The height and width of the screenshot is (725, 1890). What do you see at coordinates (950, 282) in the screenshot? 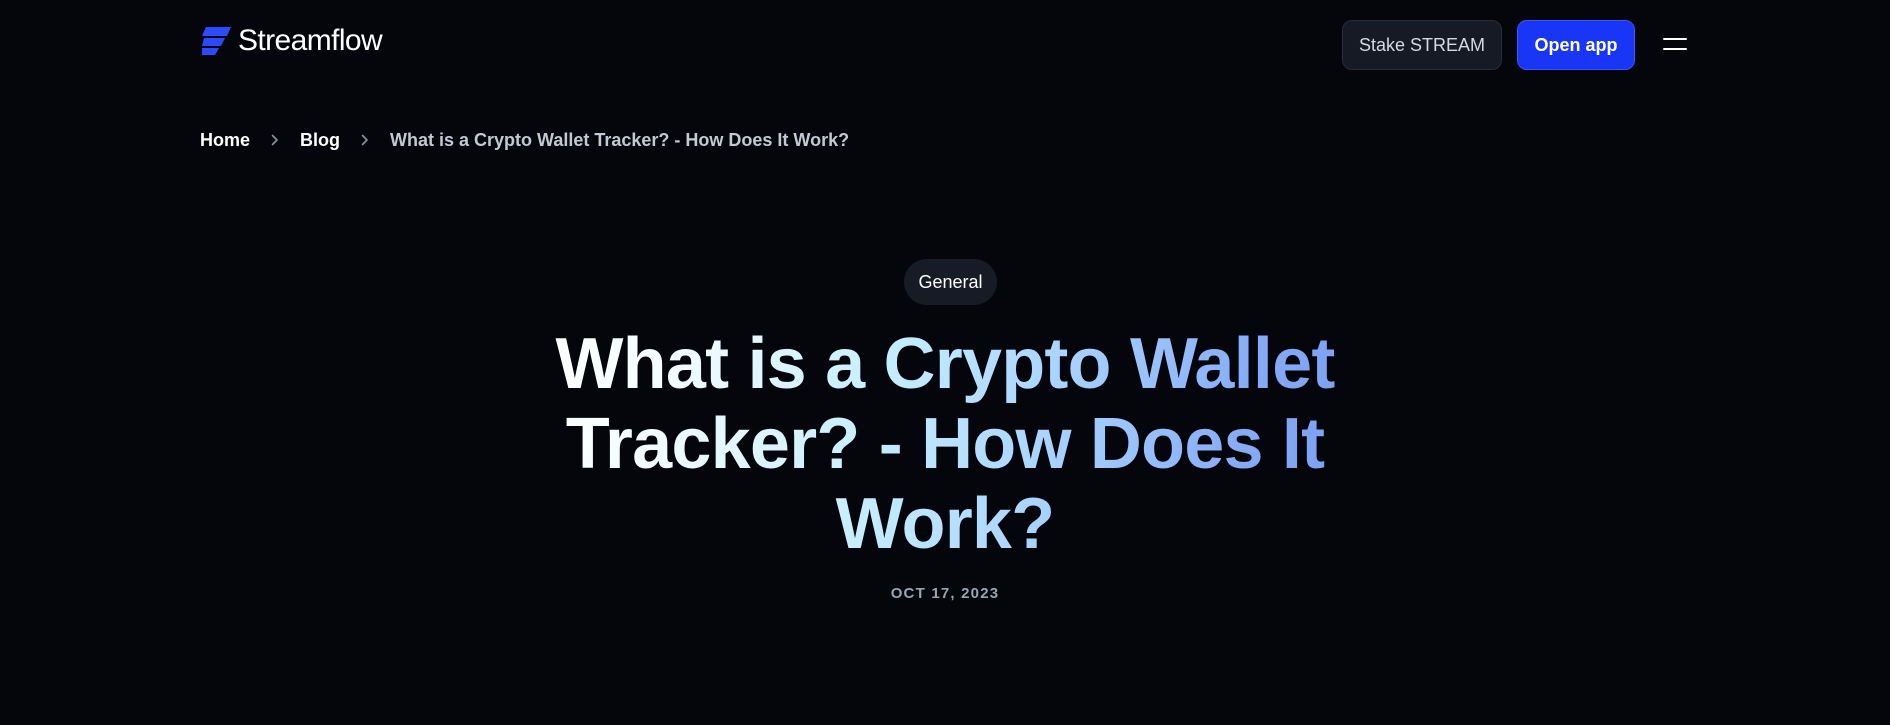
I see `category-badge: General` at bounding box center [950, 282].